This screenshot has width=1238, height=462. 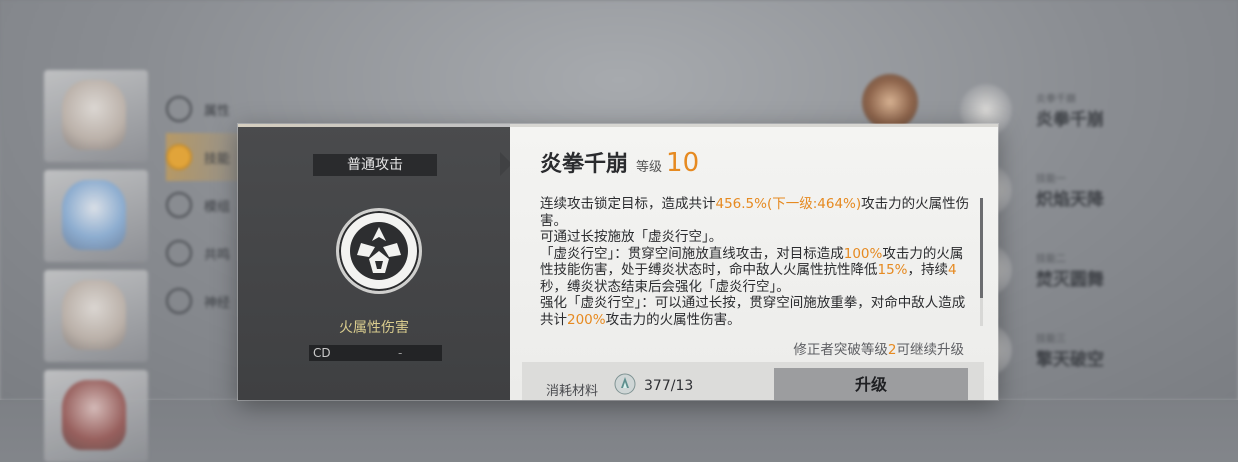 I want to click on menu-item-label: 神经, so click(x=217, y=303).